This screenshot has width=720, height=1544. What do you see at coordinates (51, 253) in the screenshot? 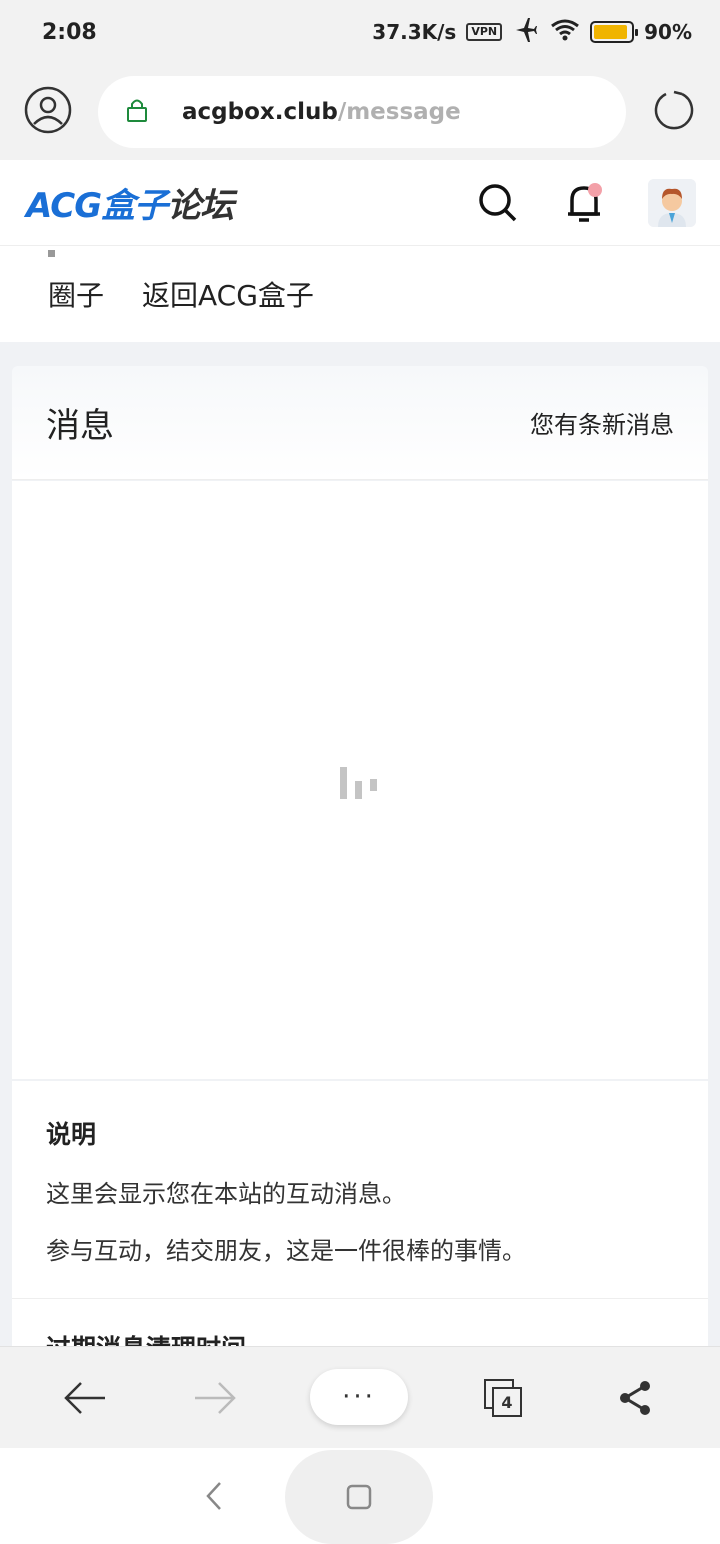
I see `nav-indicator` at bounding box center [51, 253].